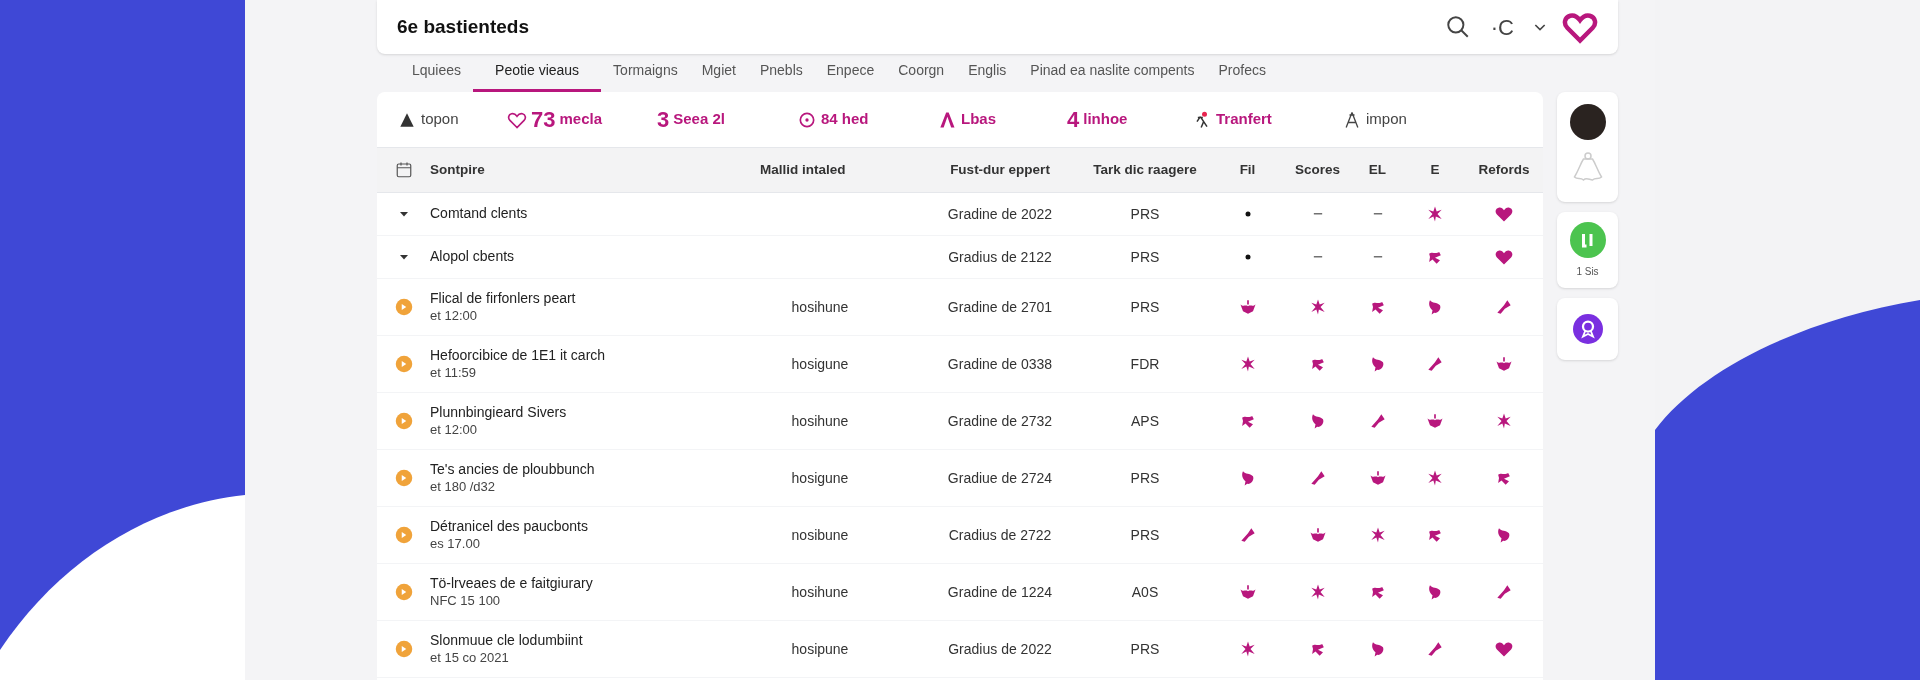 This screenshot has height=680, width=1920. Describe the element at coordinates (1244, 119) in the screenshot. I see `stat-label: Tranfert` at that location.